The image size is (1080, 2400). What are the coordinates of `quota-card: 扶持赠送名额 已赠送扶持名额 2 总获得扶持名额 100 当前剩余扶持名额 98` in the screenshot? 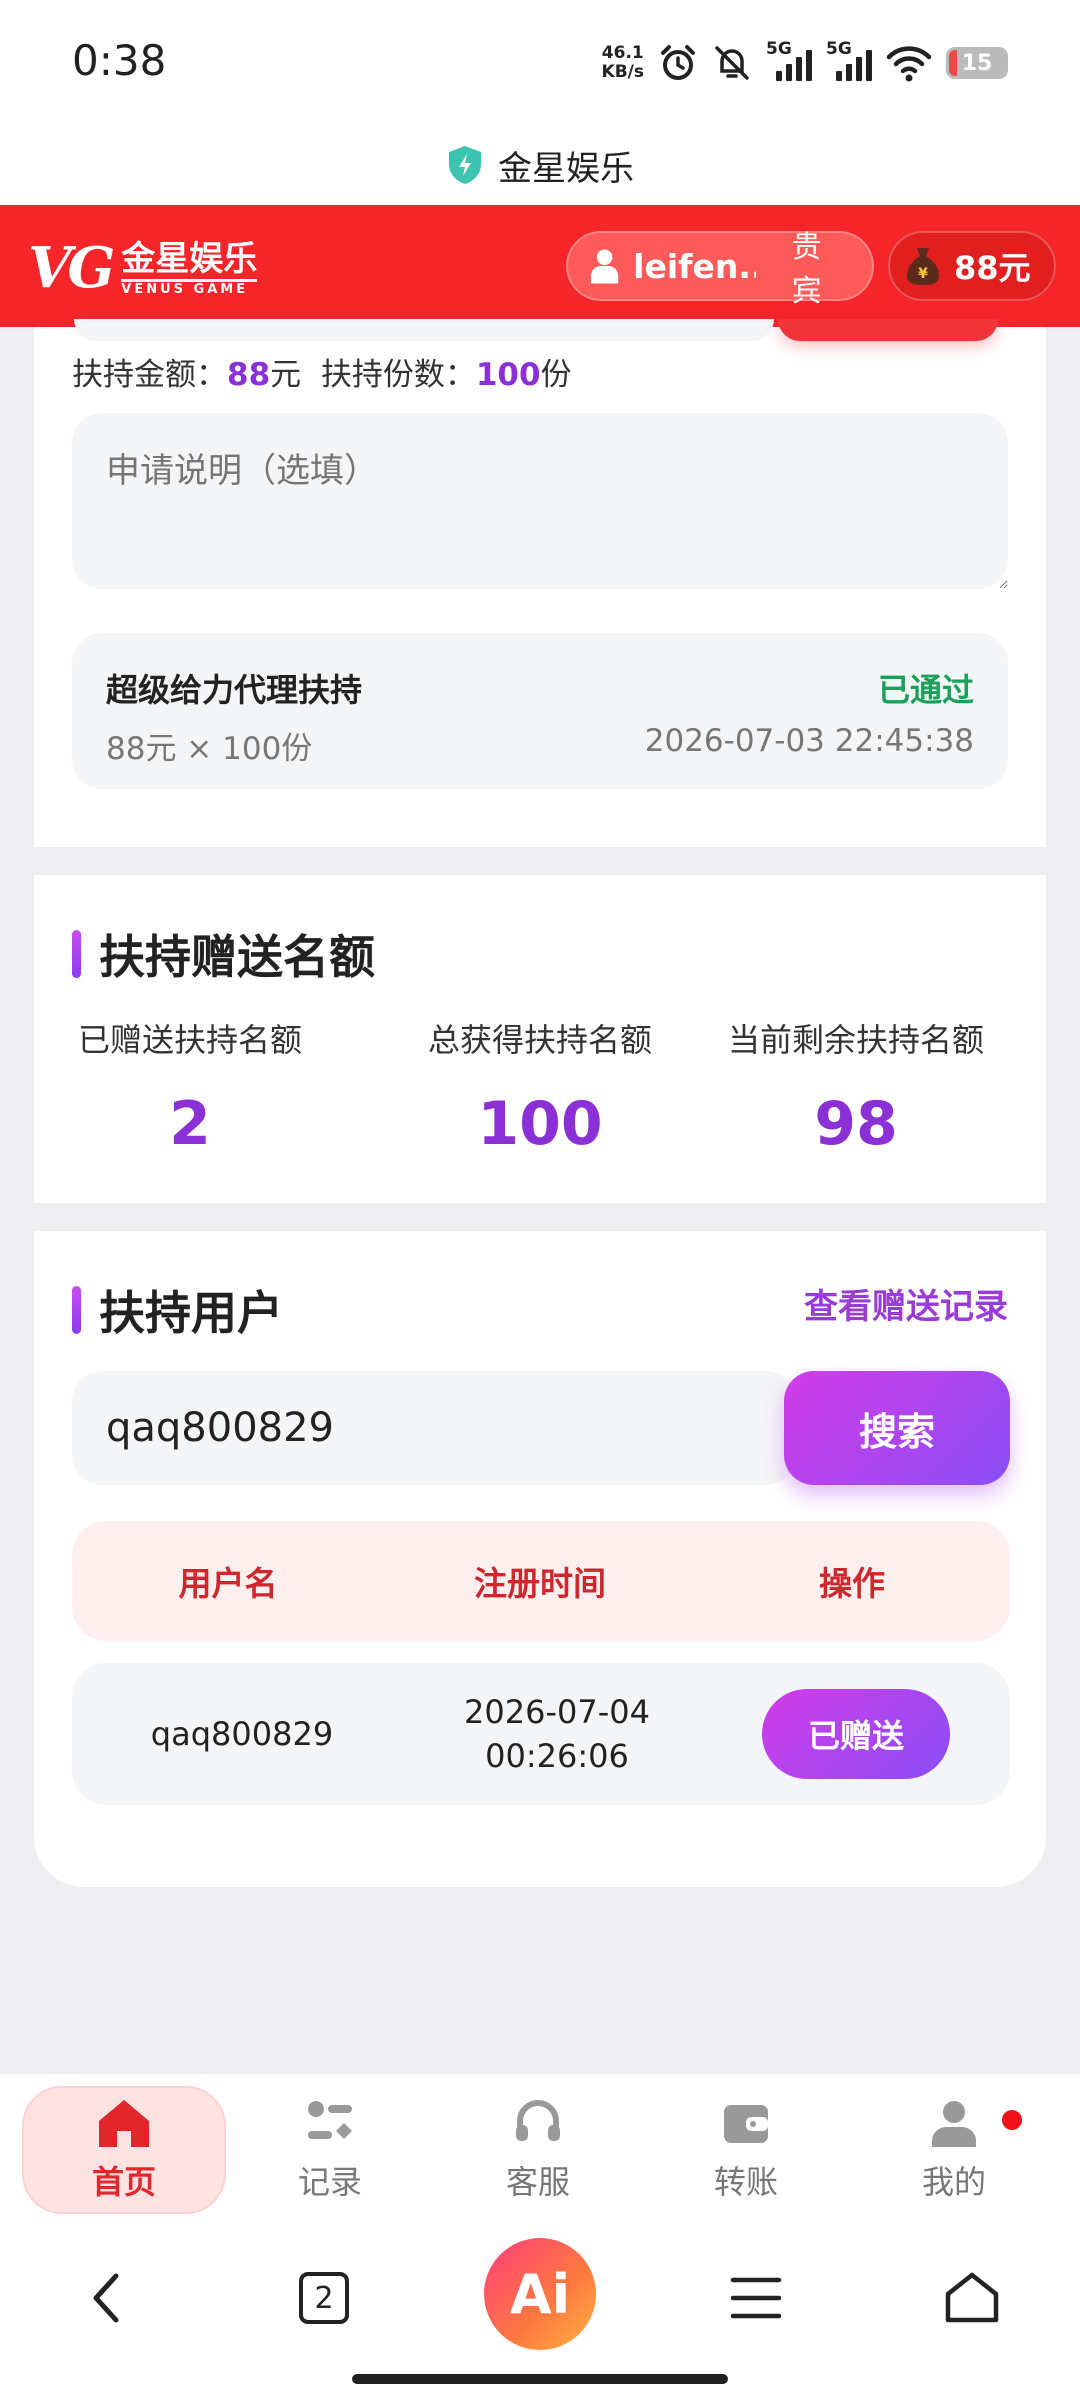 It's located at (540, 1039).